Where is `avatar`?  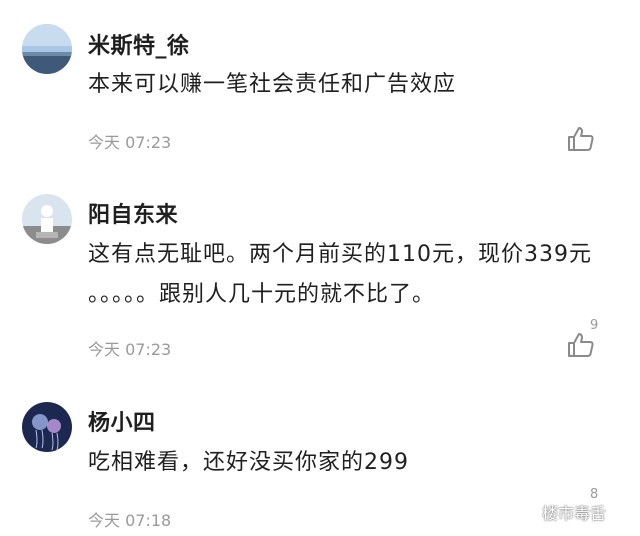 avatar is located at coordinates (47, 427).